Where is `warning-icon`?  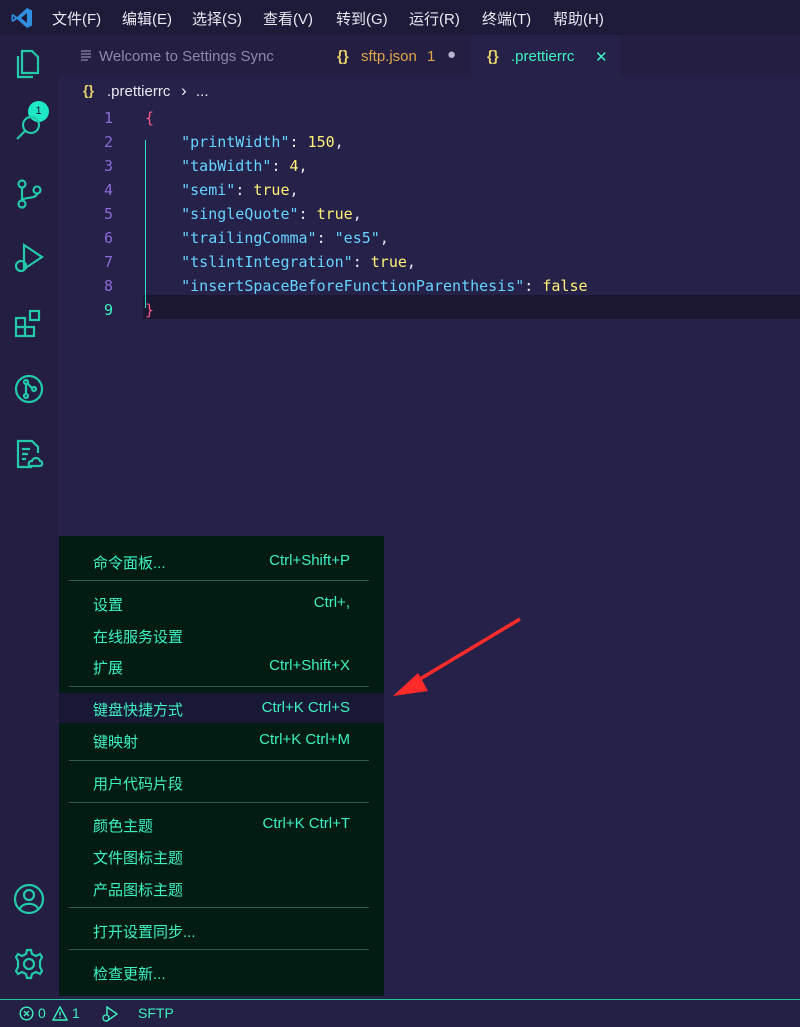
warning-icon is located at coordinates (60, 1013).